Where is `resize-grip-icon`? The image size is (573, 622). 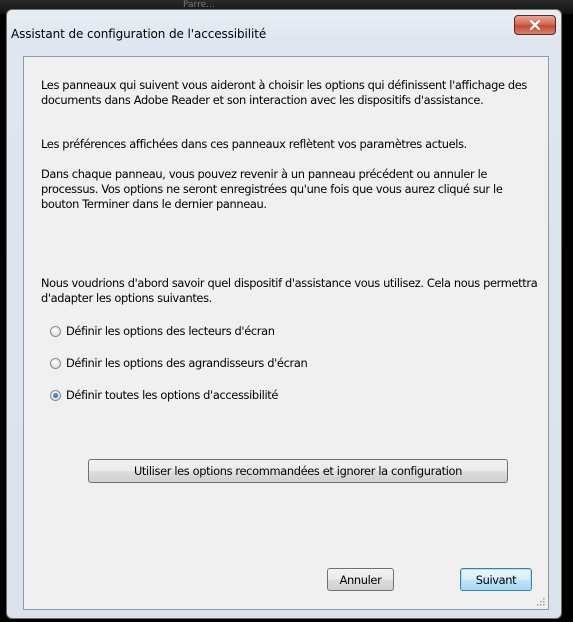 resize-grip-icon is located at coordinates (540, 601).